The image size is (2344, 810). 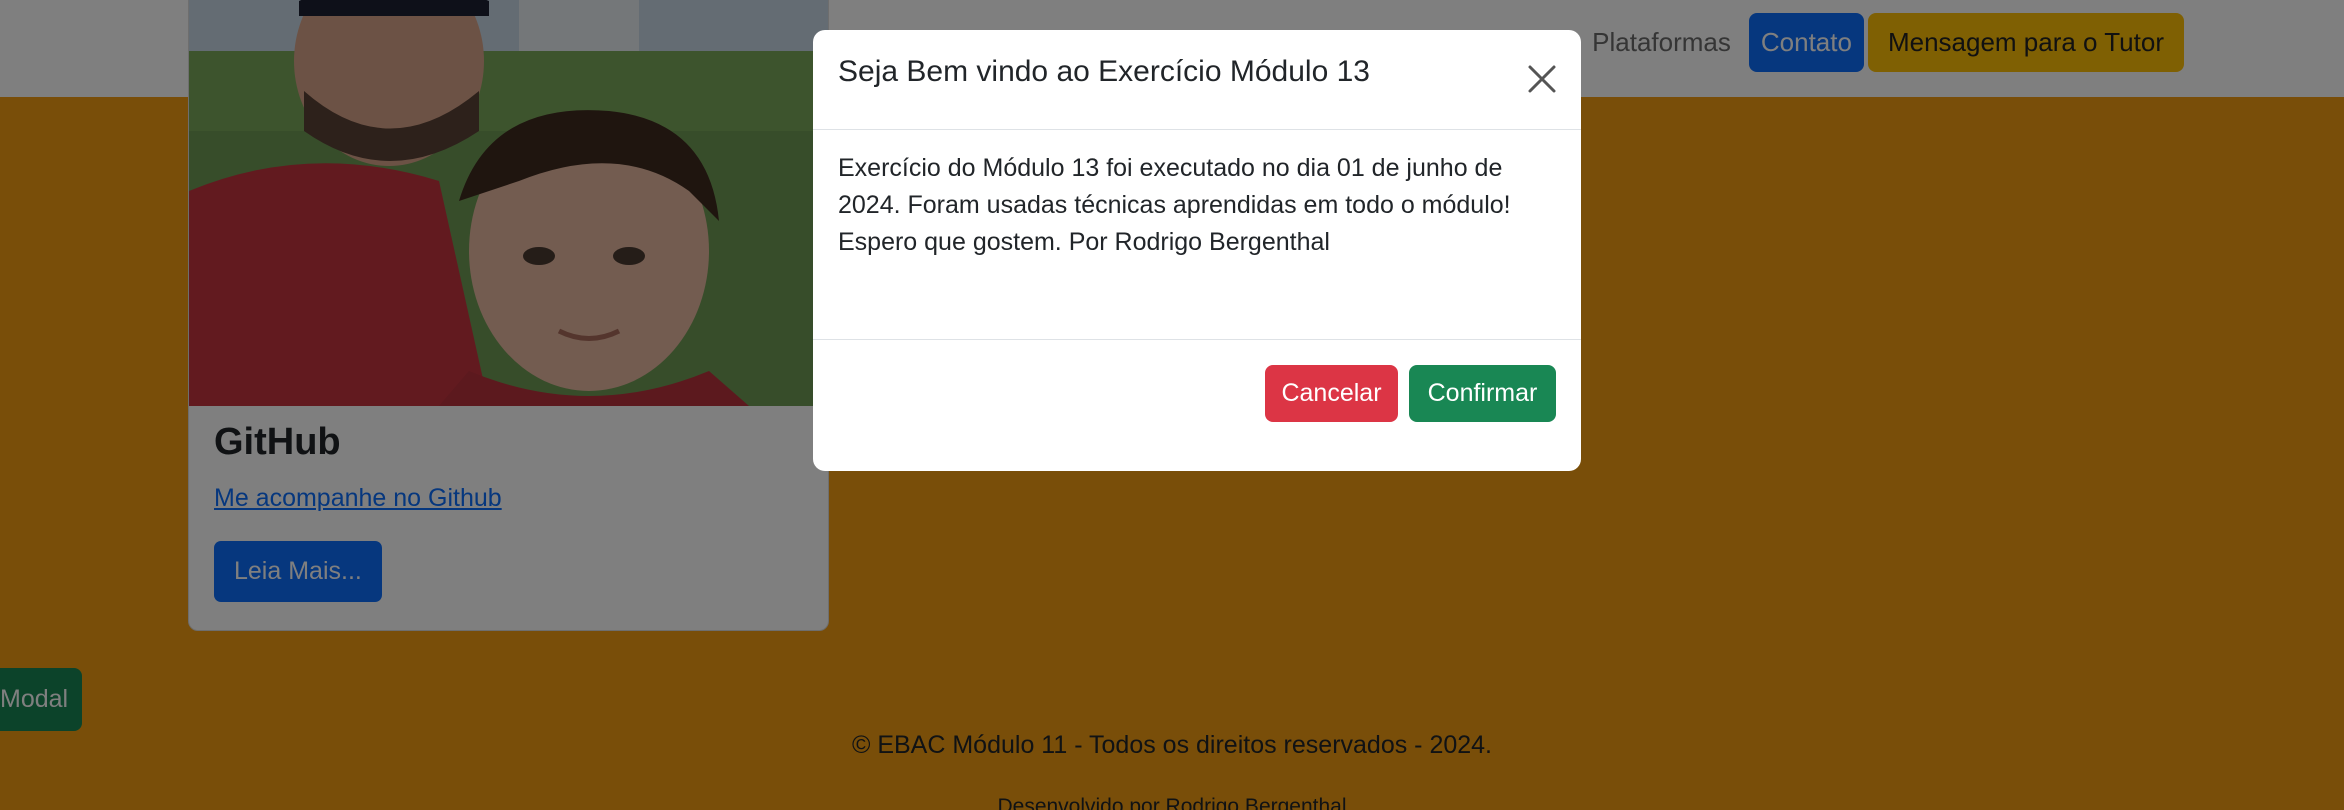 What do you see at coordinates (1197, 405) in the screenshot?
I see `modal-footer: Cancelar Confirmar` at bounding box center [1197, 405].